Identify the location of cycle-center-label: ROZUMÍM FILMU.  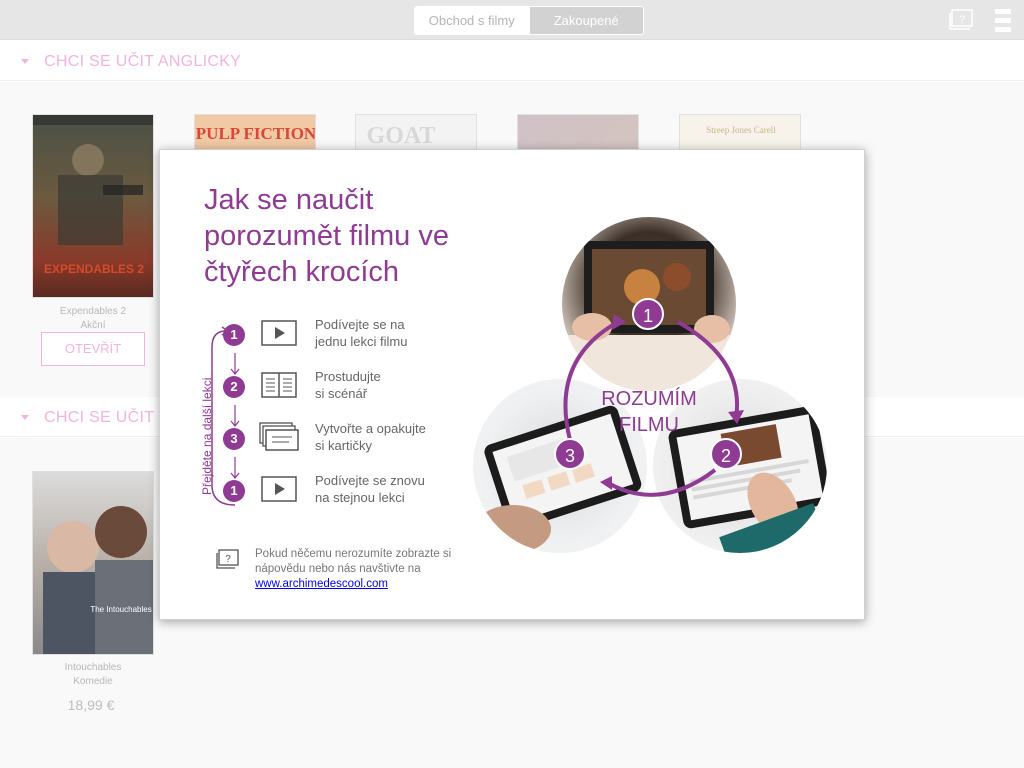
(649, 412).